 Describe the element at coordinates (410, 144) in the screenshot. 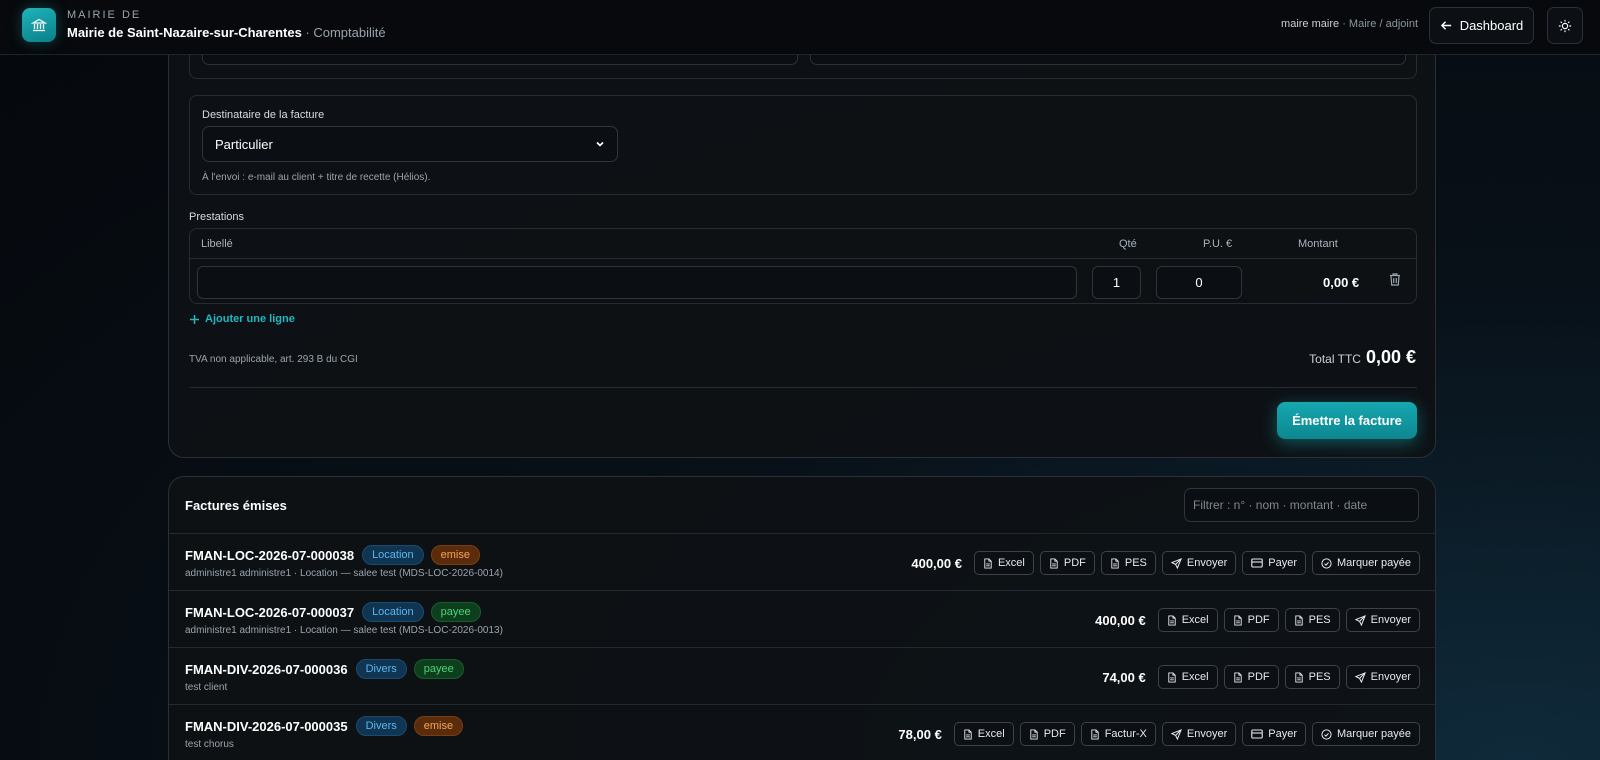

I see `recipient-select: Particulier` at that location.